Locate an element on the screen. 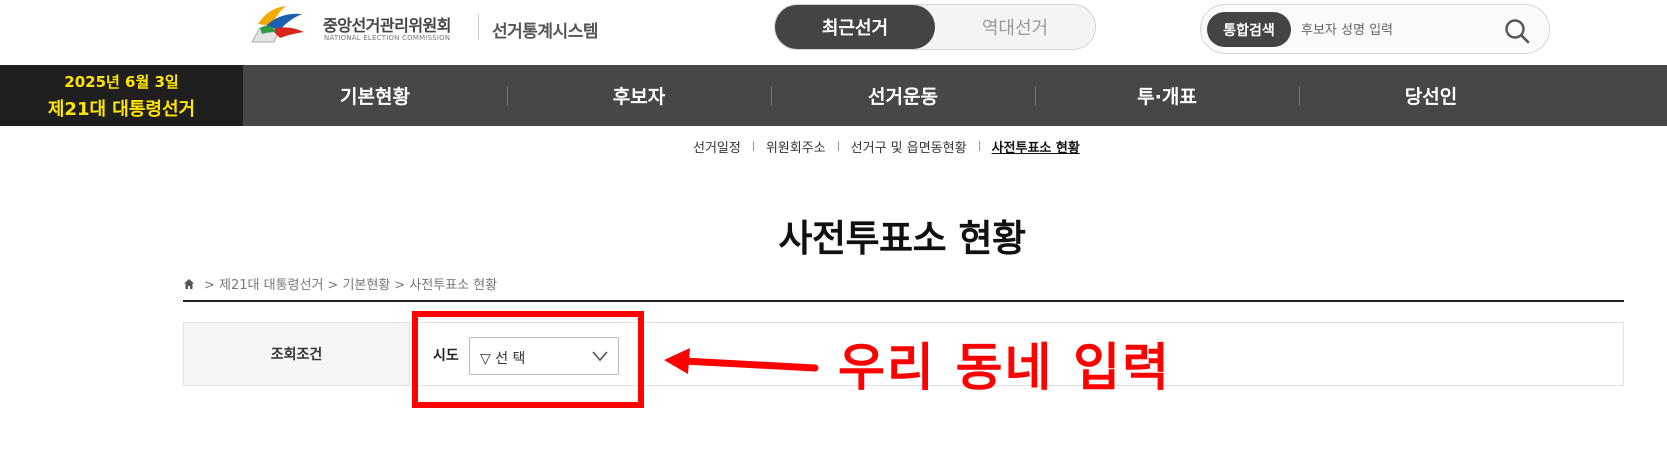 This screenshot has width=1667, height=468. nec-logo-icon is located at coordinates (279, 24).